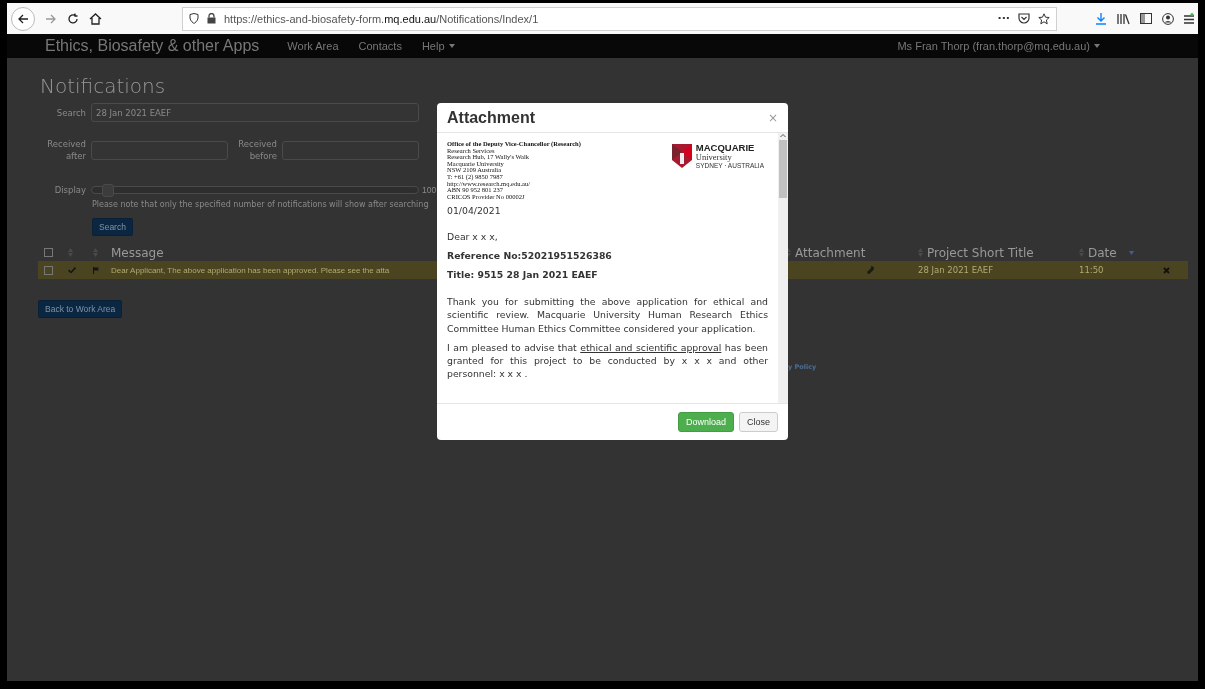  Describe the element at coordinates (260, 204) in the screenshot. I see `note-text: Please note that only the specified number of notifications will show after searching` at that location.